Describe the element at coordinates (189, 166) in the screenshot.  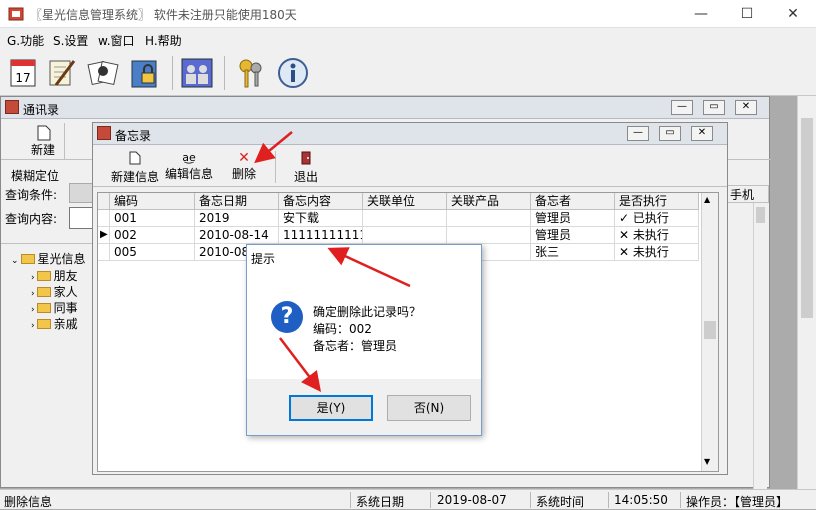
I see `edit-info-button: a͜e 编辑信息` at that location.